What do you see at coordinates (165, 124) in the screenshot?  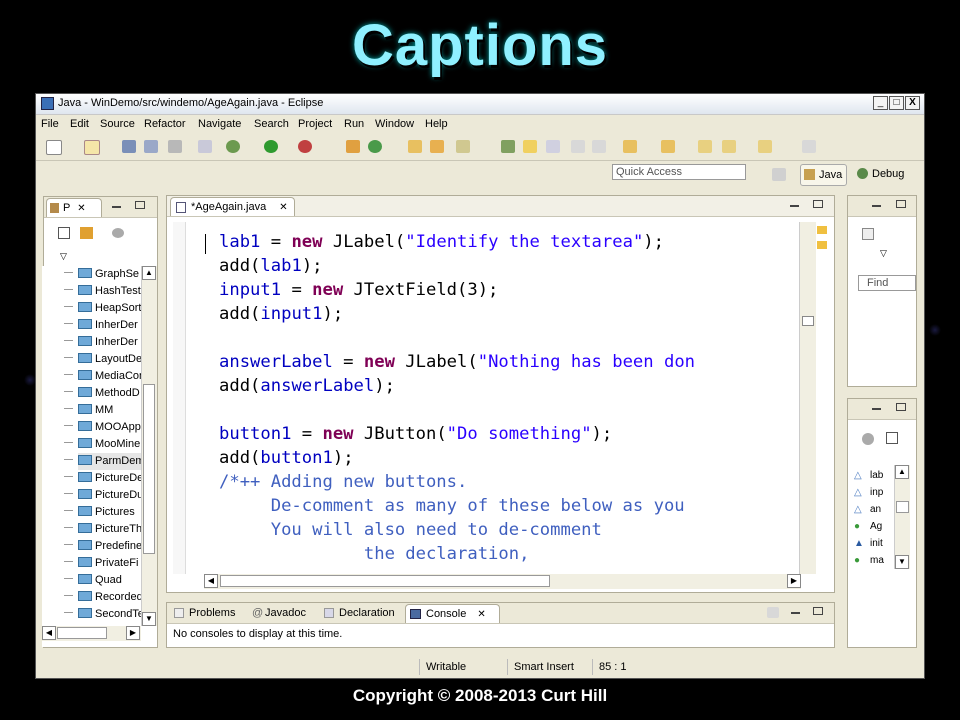 I see `menu-refactor: Refactor` at bounding box center [165, 124].